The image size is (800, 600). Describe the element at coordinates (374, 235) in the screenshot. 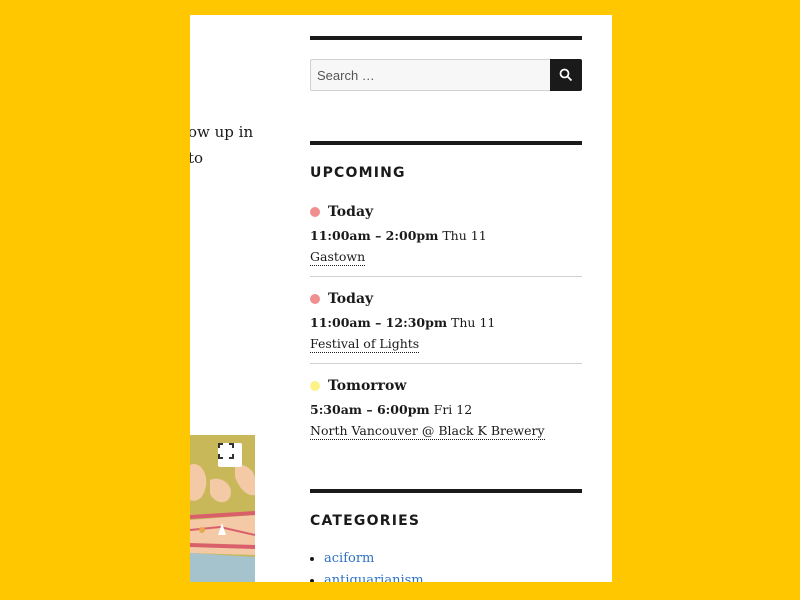

I see `event-time-range: 11:00am – 2:00pm` at that location.